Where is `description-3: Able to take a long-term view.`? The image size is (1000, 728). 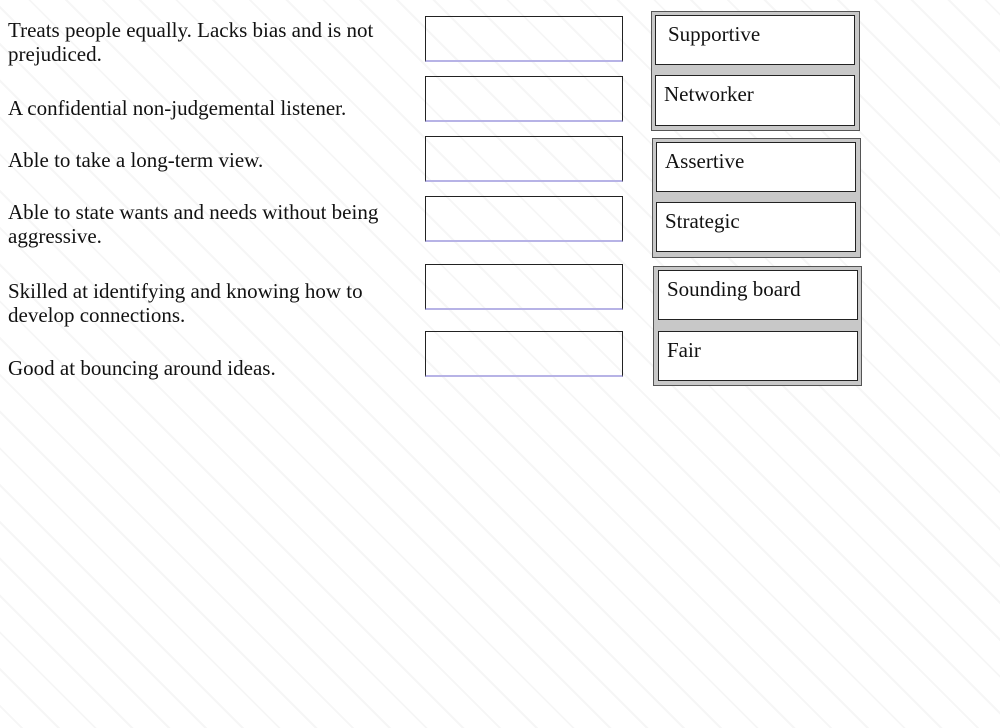
description-3: Able to take a long-term view. is located at coordinates (136, 160).